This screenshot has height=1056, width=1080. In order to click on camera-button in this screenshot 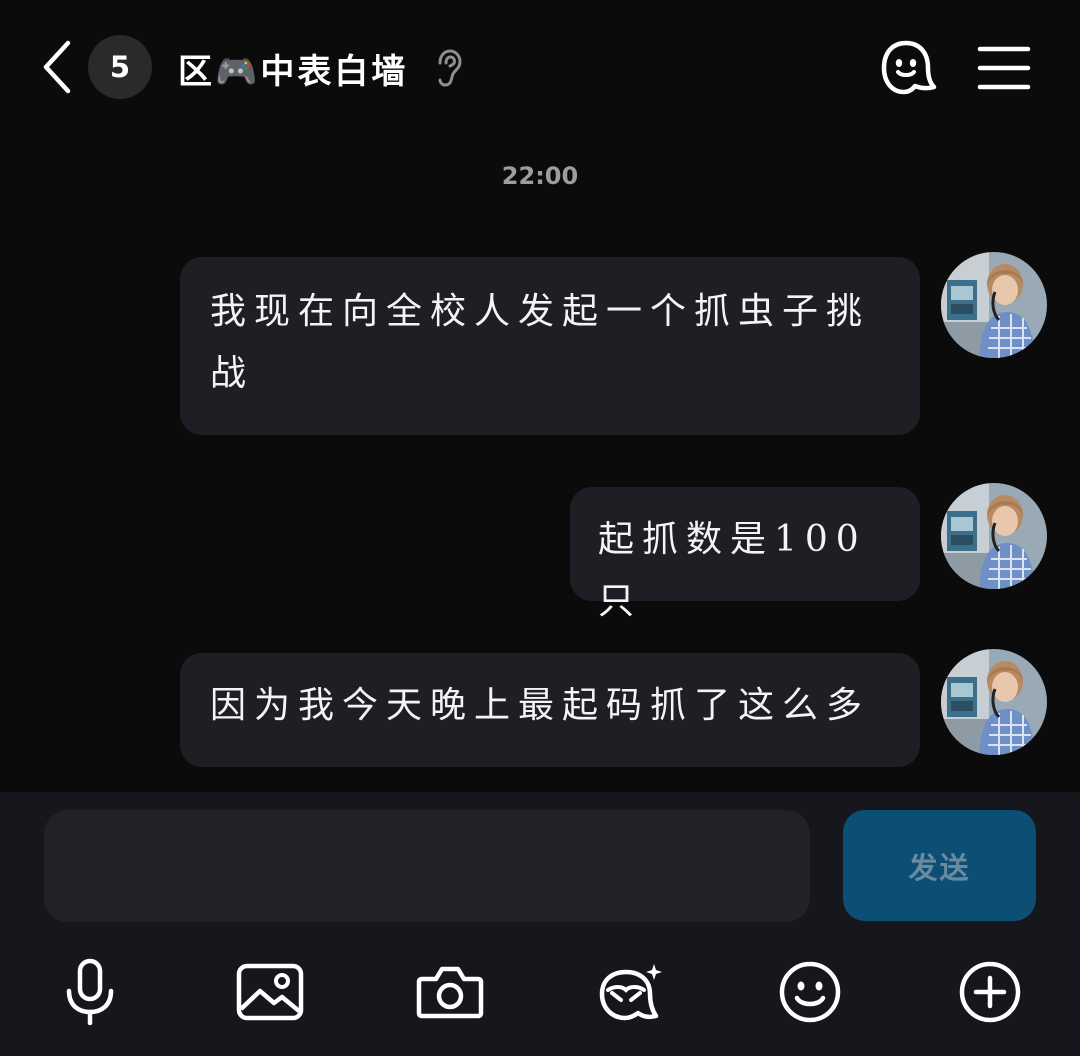, I will do `click(450, 992)`.